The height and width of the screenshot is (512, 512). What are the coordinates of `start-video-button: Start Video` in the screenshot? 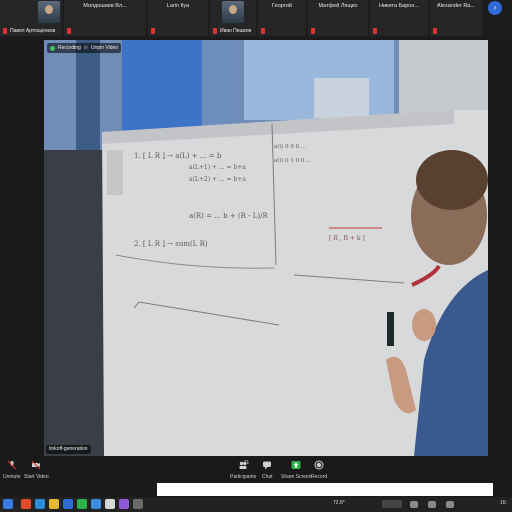 It's located at (36, 470).